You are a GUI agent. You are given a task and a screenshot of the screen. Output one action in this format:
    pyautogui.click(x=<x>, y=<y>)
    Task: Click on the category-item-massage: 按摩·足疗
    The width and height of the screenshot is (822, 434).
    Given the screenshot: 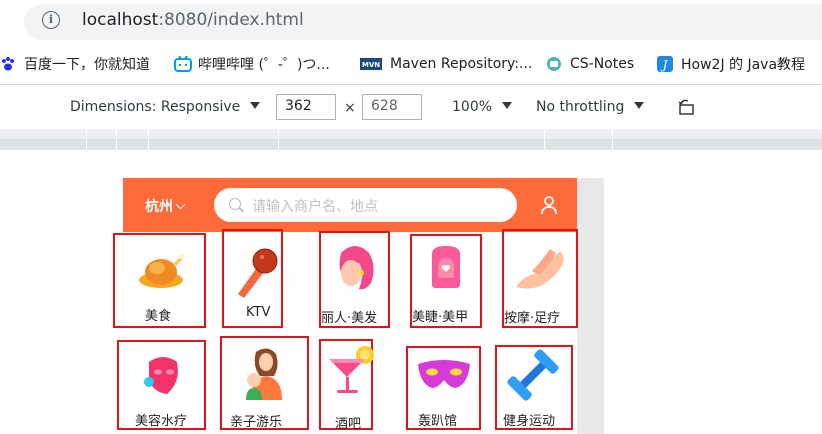 What is the action you would take?
    pyautogui.click(x=540, y=278)
    